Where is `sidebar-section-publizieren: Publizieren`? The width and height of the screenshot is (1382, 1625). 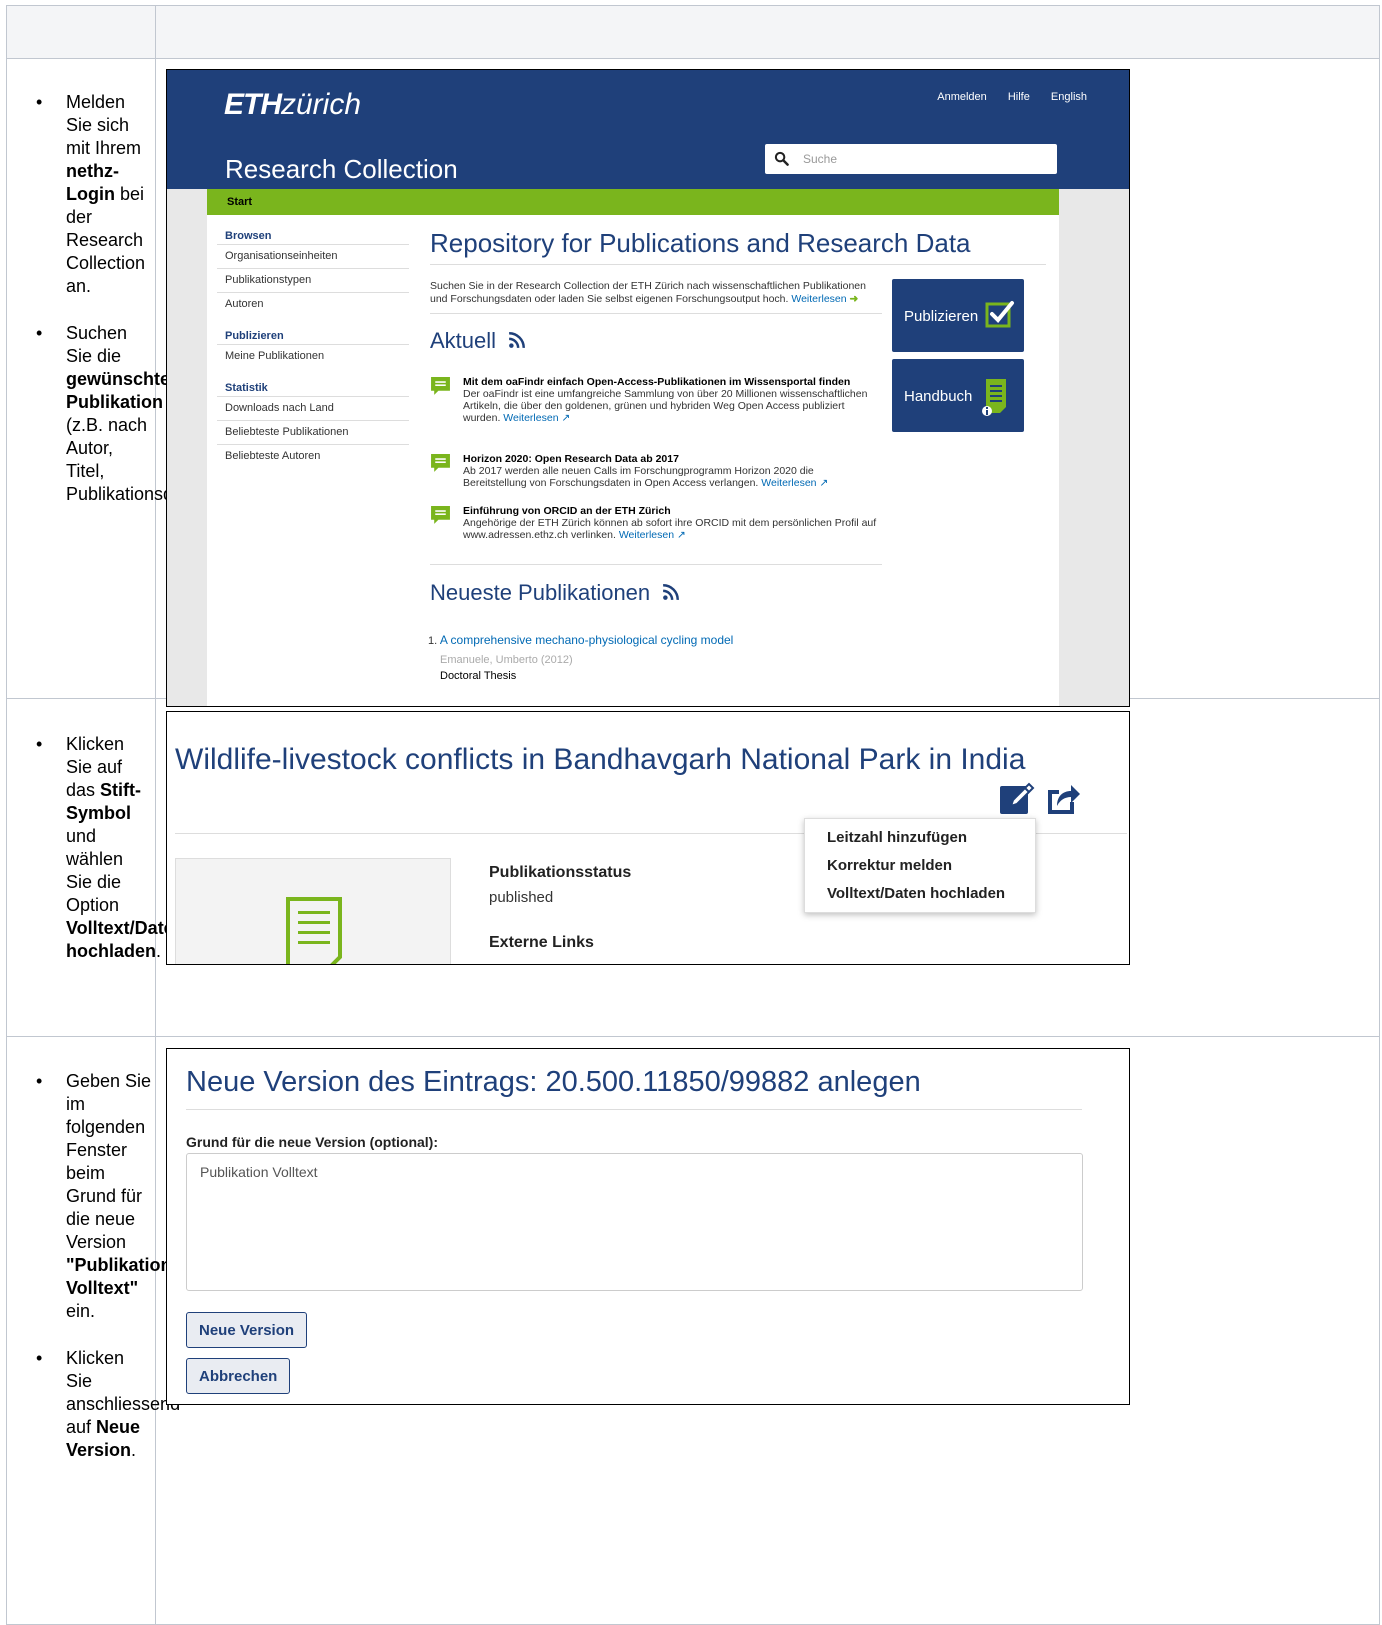 sidebar-section-publizieren: Publizieren is located at coordinates (254, 336).